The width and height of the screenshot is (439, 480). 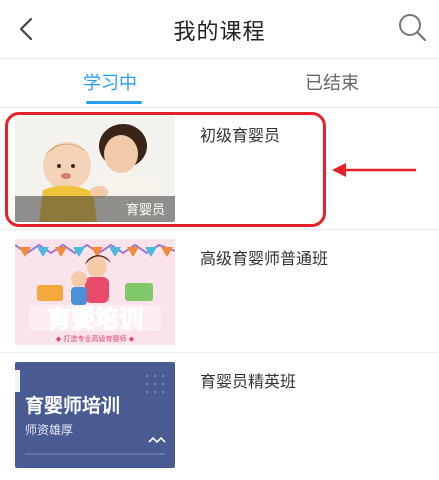 I want to click on top-bar: 我的课程, so click(x=219, y=29).